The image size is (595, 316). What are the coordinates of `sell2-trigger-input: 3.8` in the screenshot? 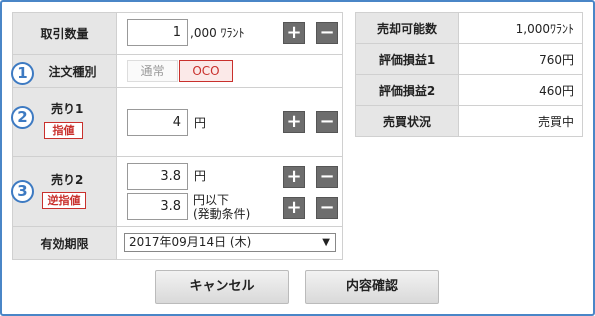 It's located at (157, 206).